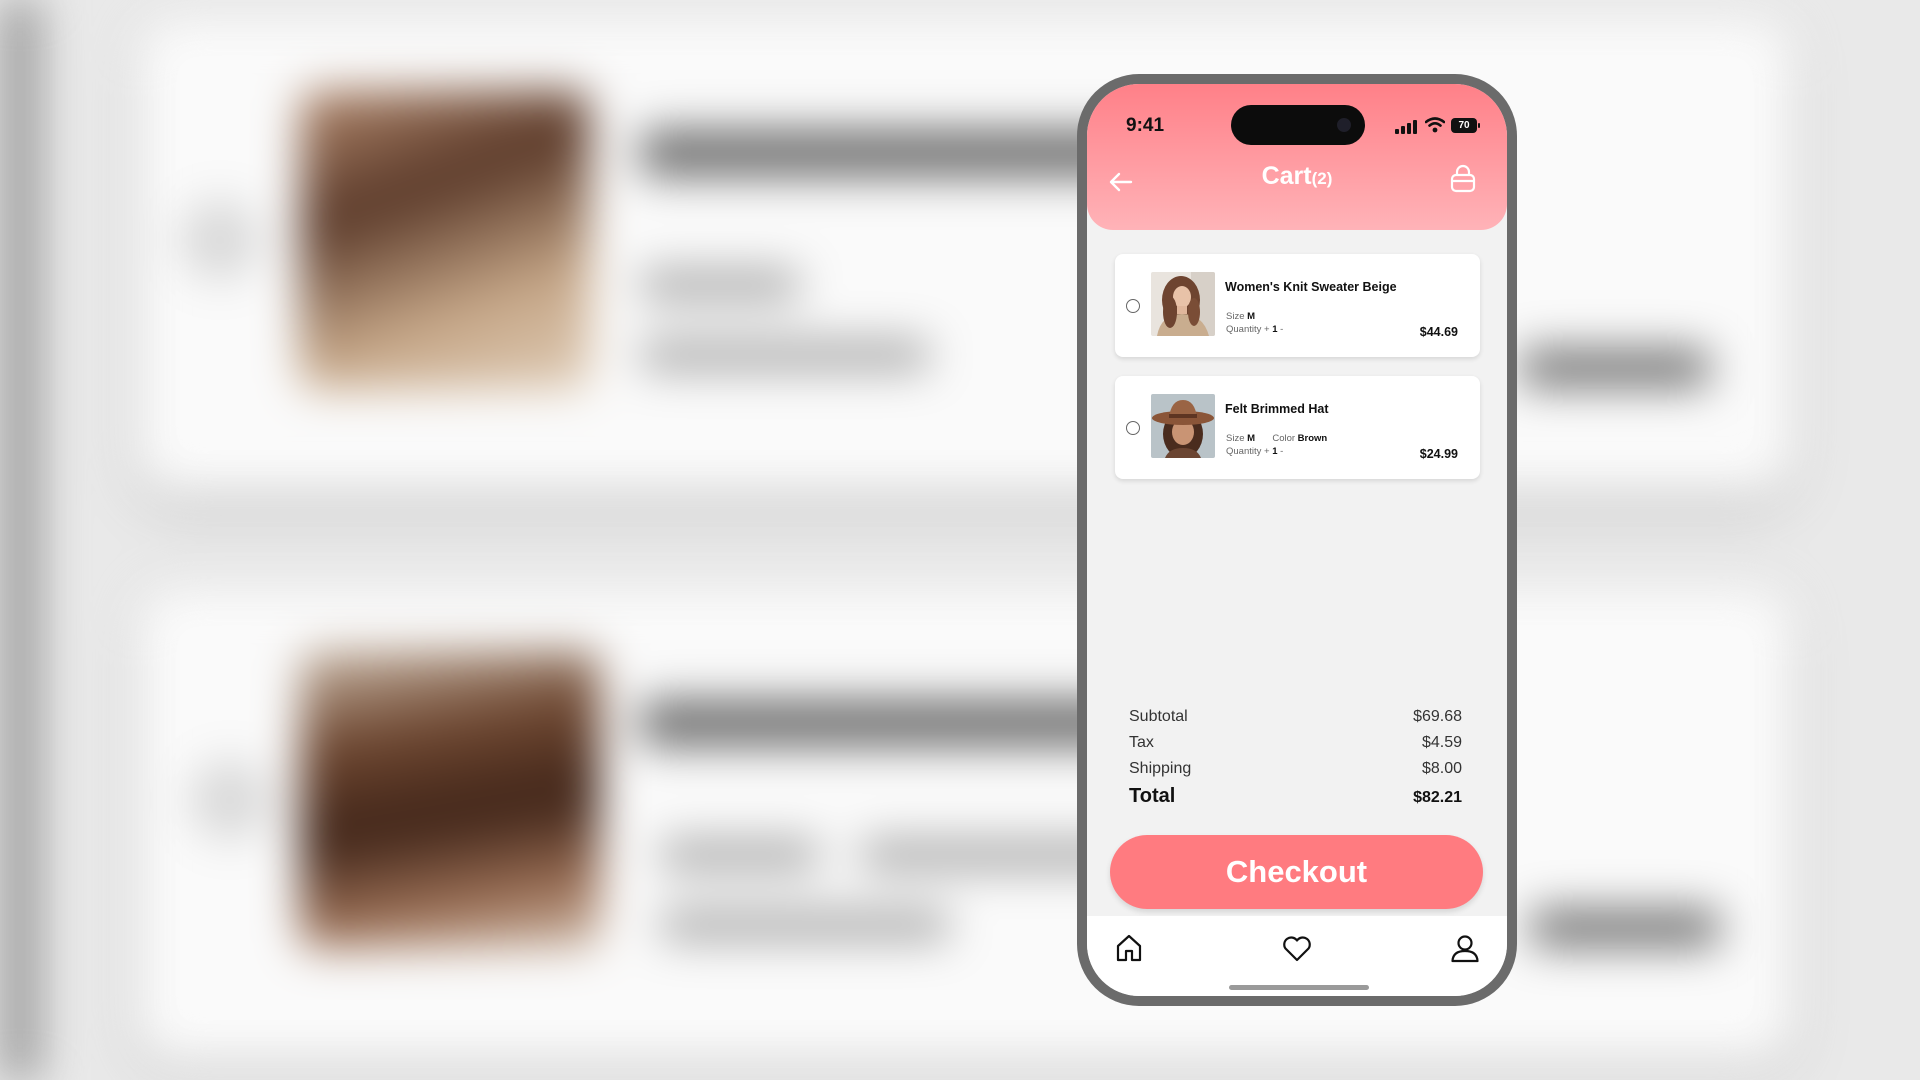 Image resolution: width=1920 pixels, height=1080 pixels. Describe the element at coordinates (1297, 948) in the screenshot. I see `heart-icon` at that location.